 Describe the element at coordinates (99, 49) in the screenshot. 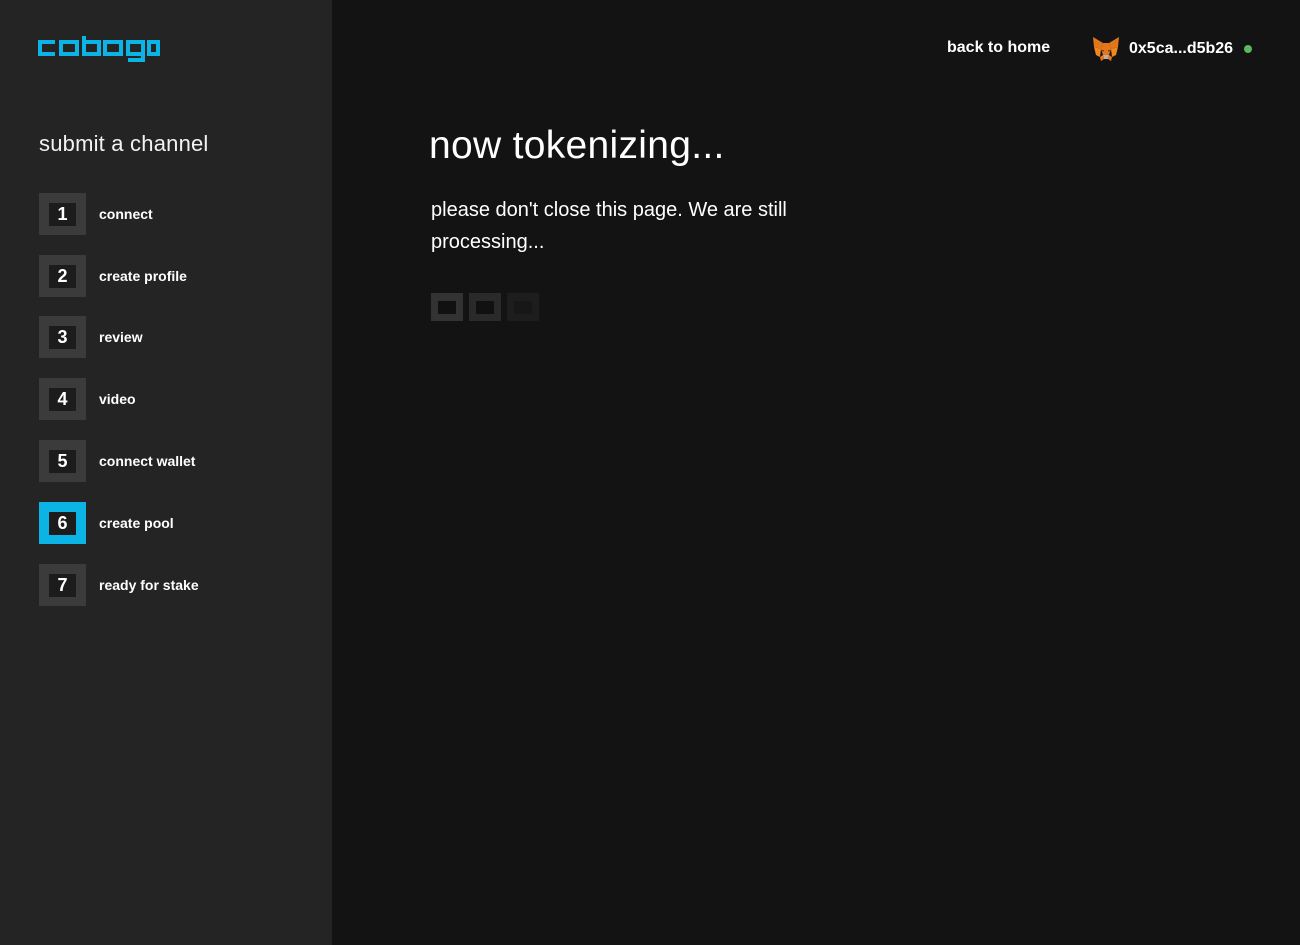

I see `cobogo-logo` at that location.